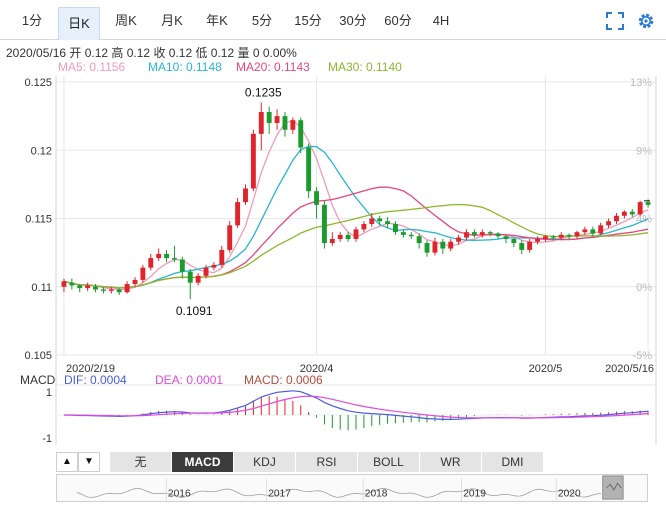 This screenshot has height=505, width=666. I want to click on y-pct-label: 4%, so click(644, 220).